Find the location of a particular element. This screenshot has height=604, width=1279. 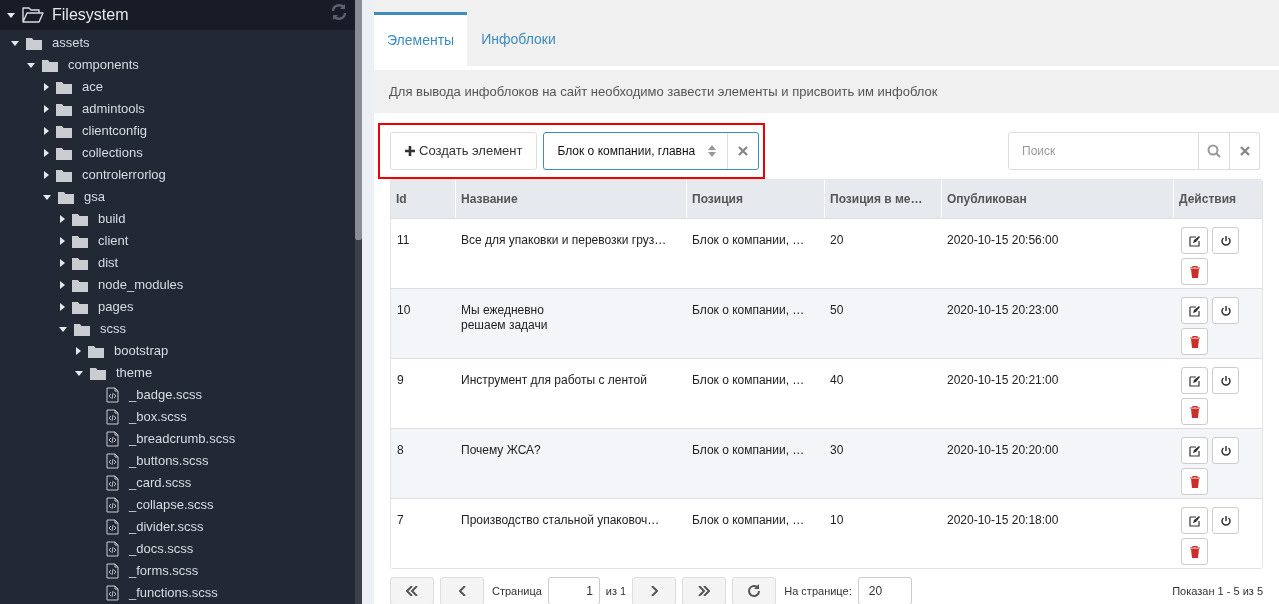

info-text: Для вывода инфоблоков на сайт необходимо завести элементы и присвоить им инфоблок is located at coordinates (826, 91).